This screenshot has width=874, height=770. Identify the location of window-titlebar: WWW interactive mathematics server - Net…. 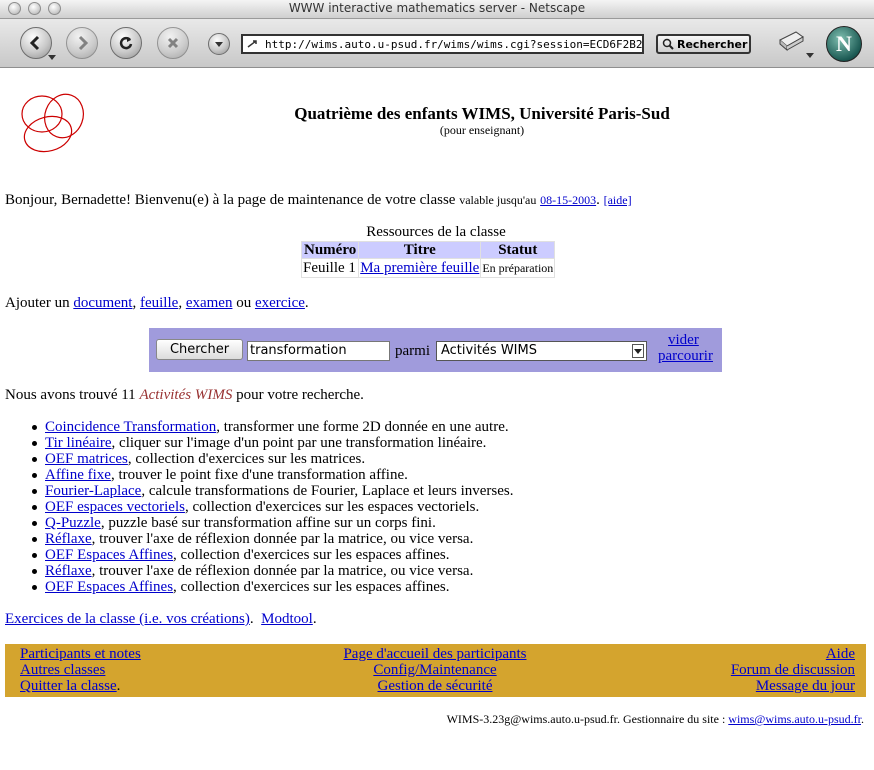
(437, 9).